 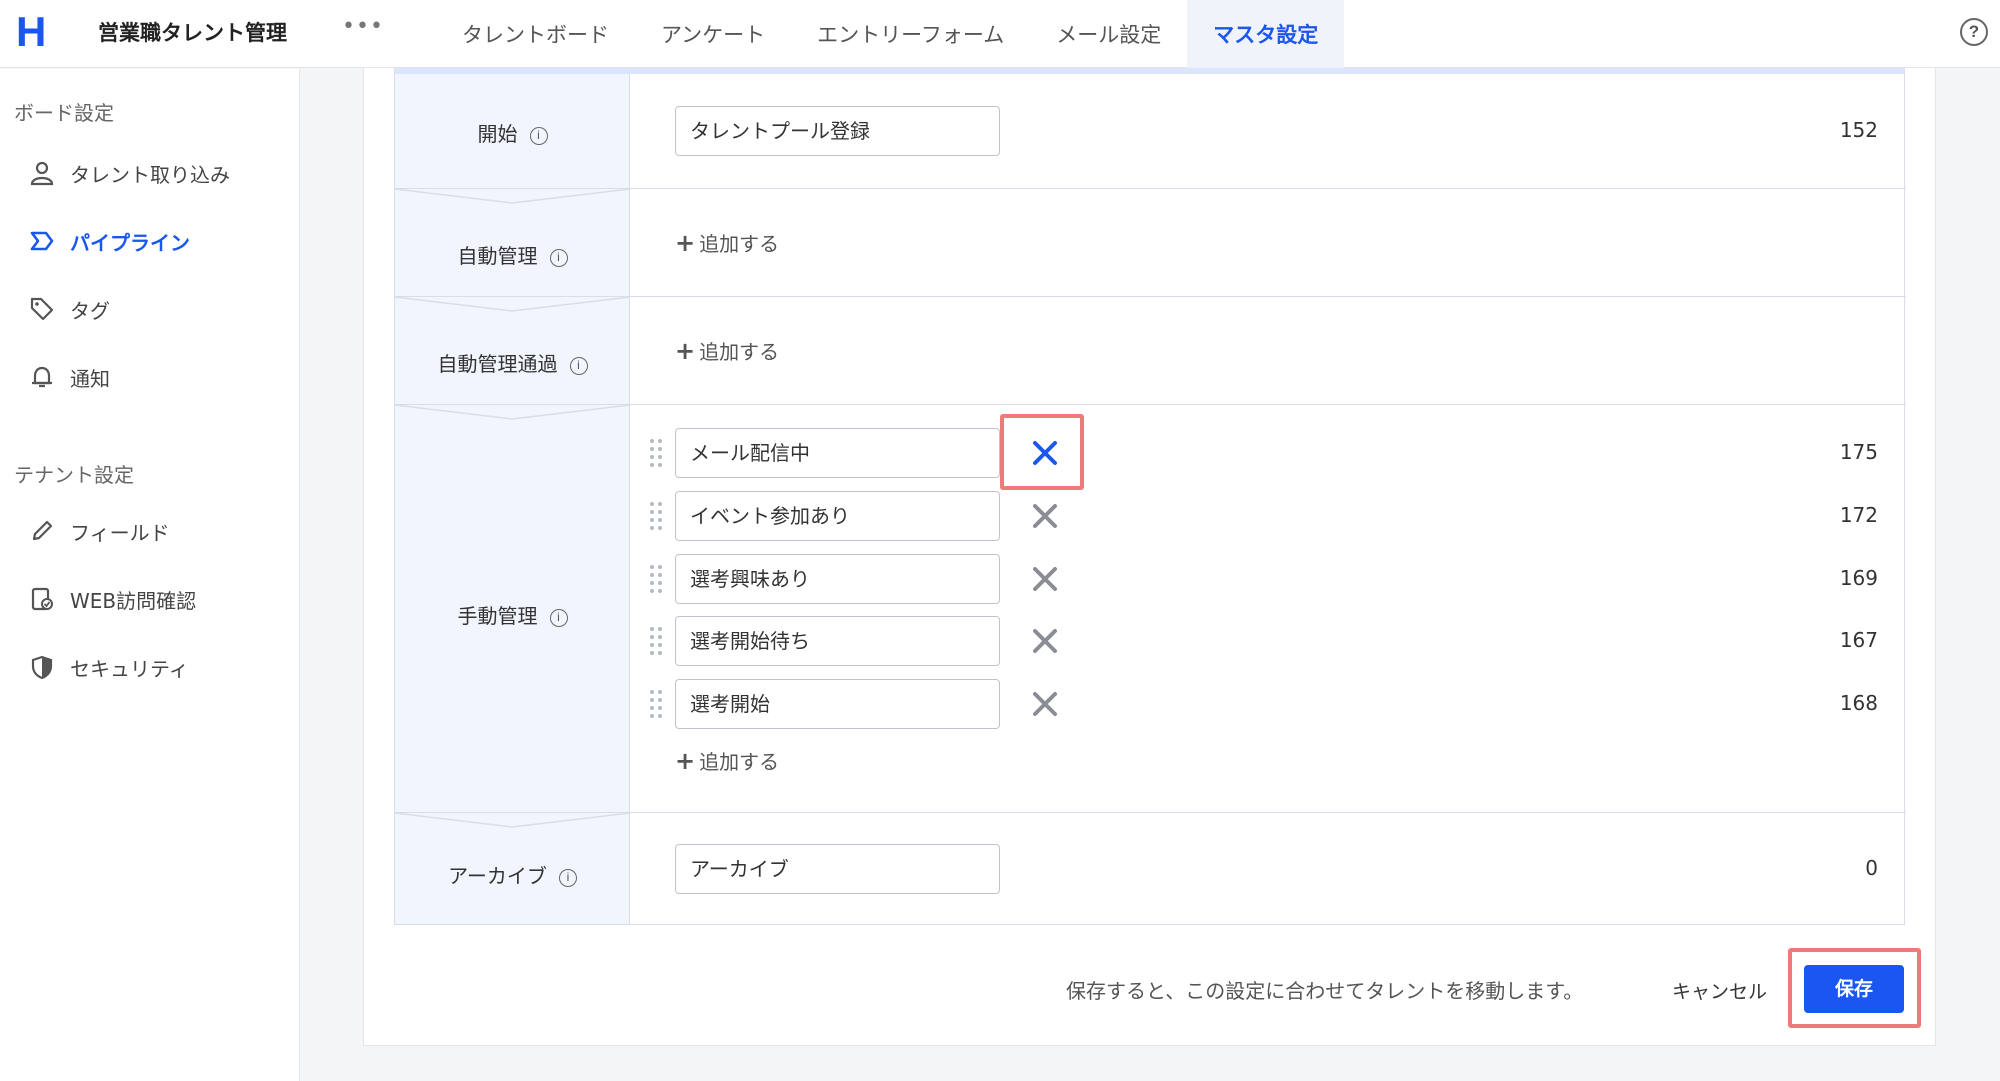 I want to click on stage-label-text: 自動管理, so click(x=497, y=256).